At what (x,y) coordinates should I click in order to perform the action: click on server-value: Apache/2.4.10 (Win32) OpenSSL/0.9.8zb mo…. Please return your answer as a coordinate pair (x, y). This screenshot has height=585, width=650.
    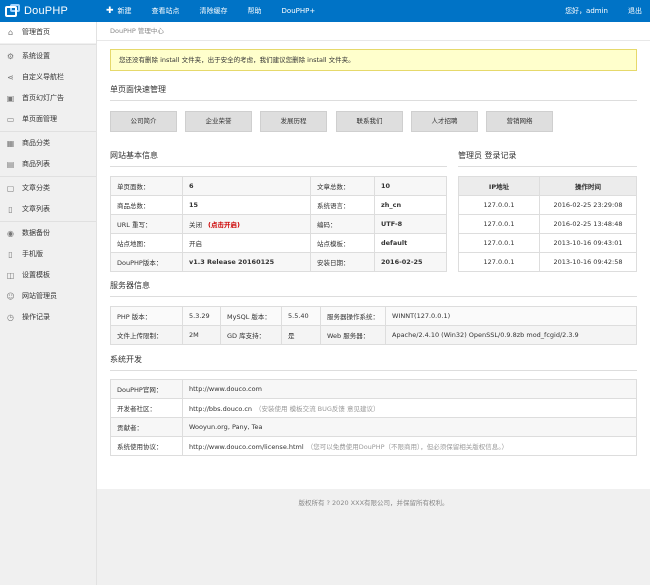
    Looking at the image, I should click on (511, 335).